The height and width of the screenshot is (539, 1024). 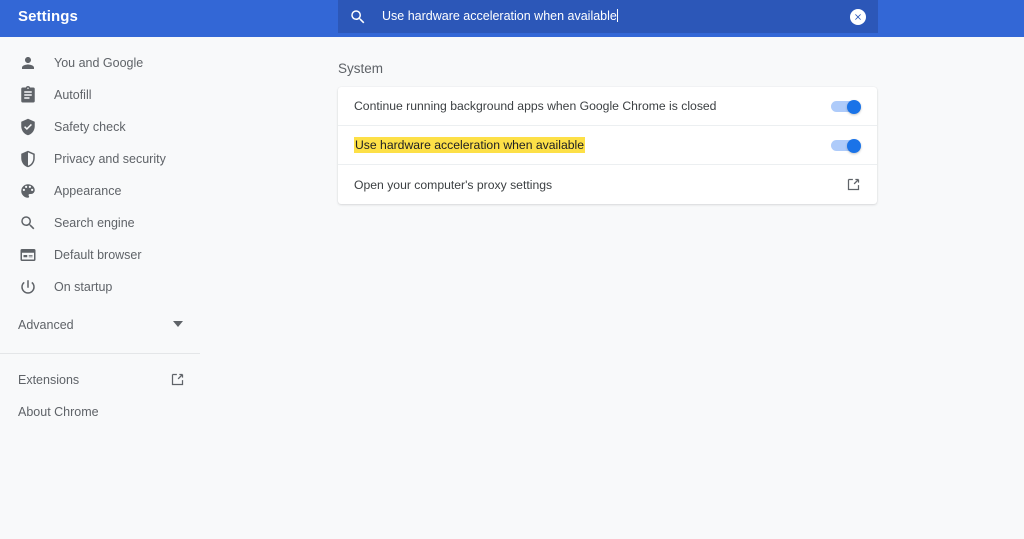 I want to click on hardware-acceleration-toggle, so click(x=846, y=146).